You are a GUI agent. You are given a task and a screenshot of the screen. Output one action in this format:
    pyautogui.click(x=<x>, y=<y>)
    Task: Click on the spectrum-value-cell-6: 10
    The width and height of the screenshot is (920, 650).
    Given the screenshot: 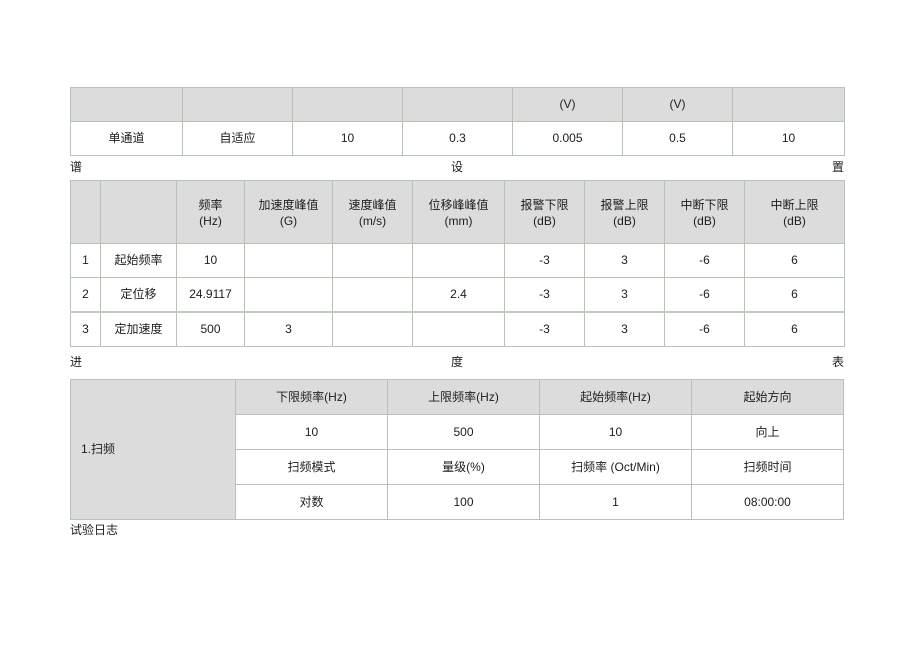 What is the action you would take?
    pyautogui.click(x=788, y=138)
    